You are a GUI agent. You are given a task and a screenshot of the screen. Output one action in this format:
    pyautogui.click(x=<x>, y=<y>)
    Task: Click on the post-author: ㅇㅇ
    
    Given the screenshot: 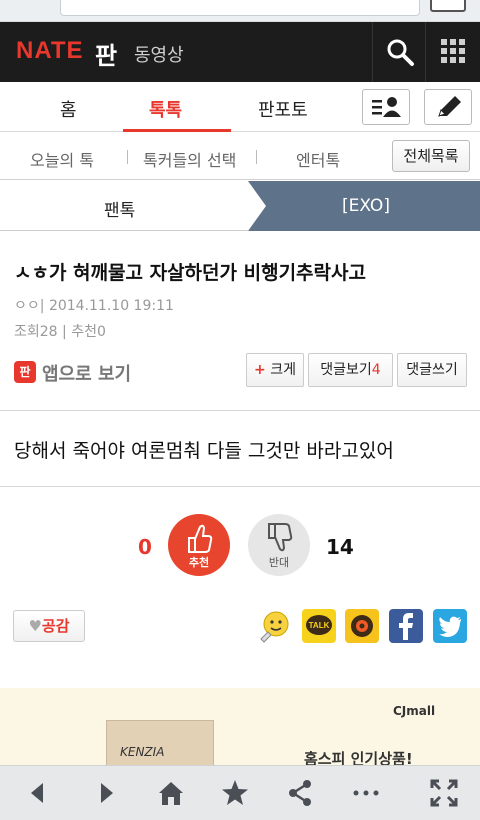 What is the action you would take?
    pyautogui.click(x=27, y=306)
    